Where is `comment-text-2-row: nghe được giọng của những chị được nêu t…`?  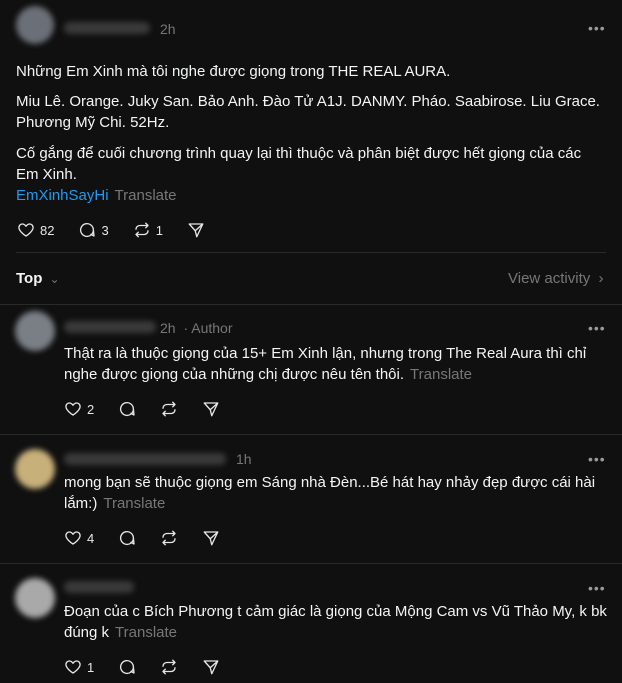
comment-text-2-row: nghe được giọng của những chị được nêu t… is located at coordinates (268, 374).